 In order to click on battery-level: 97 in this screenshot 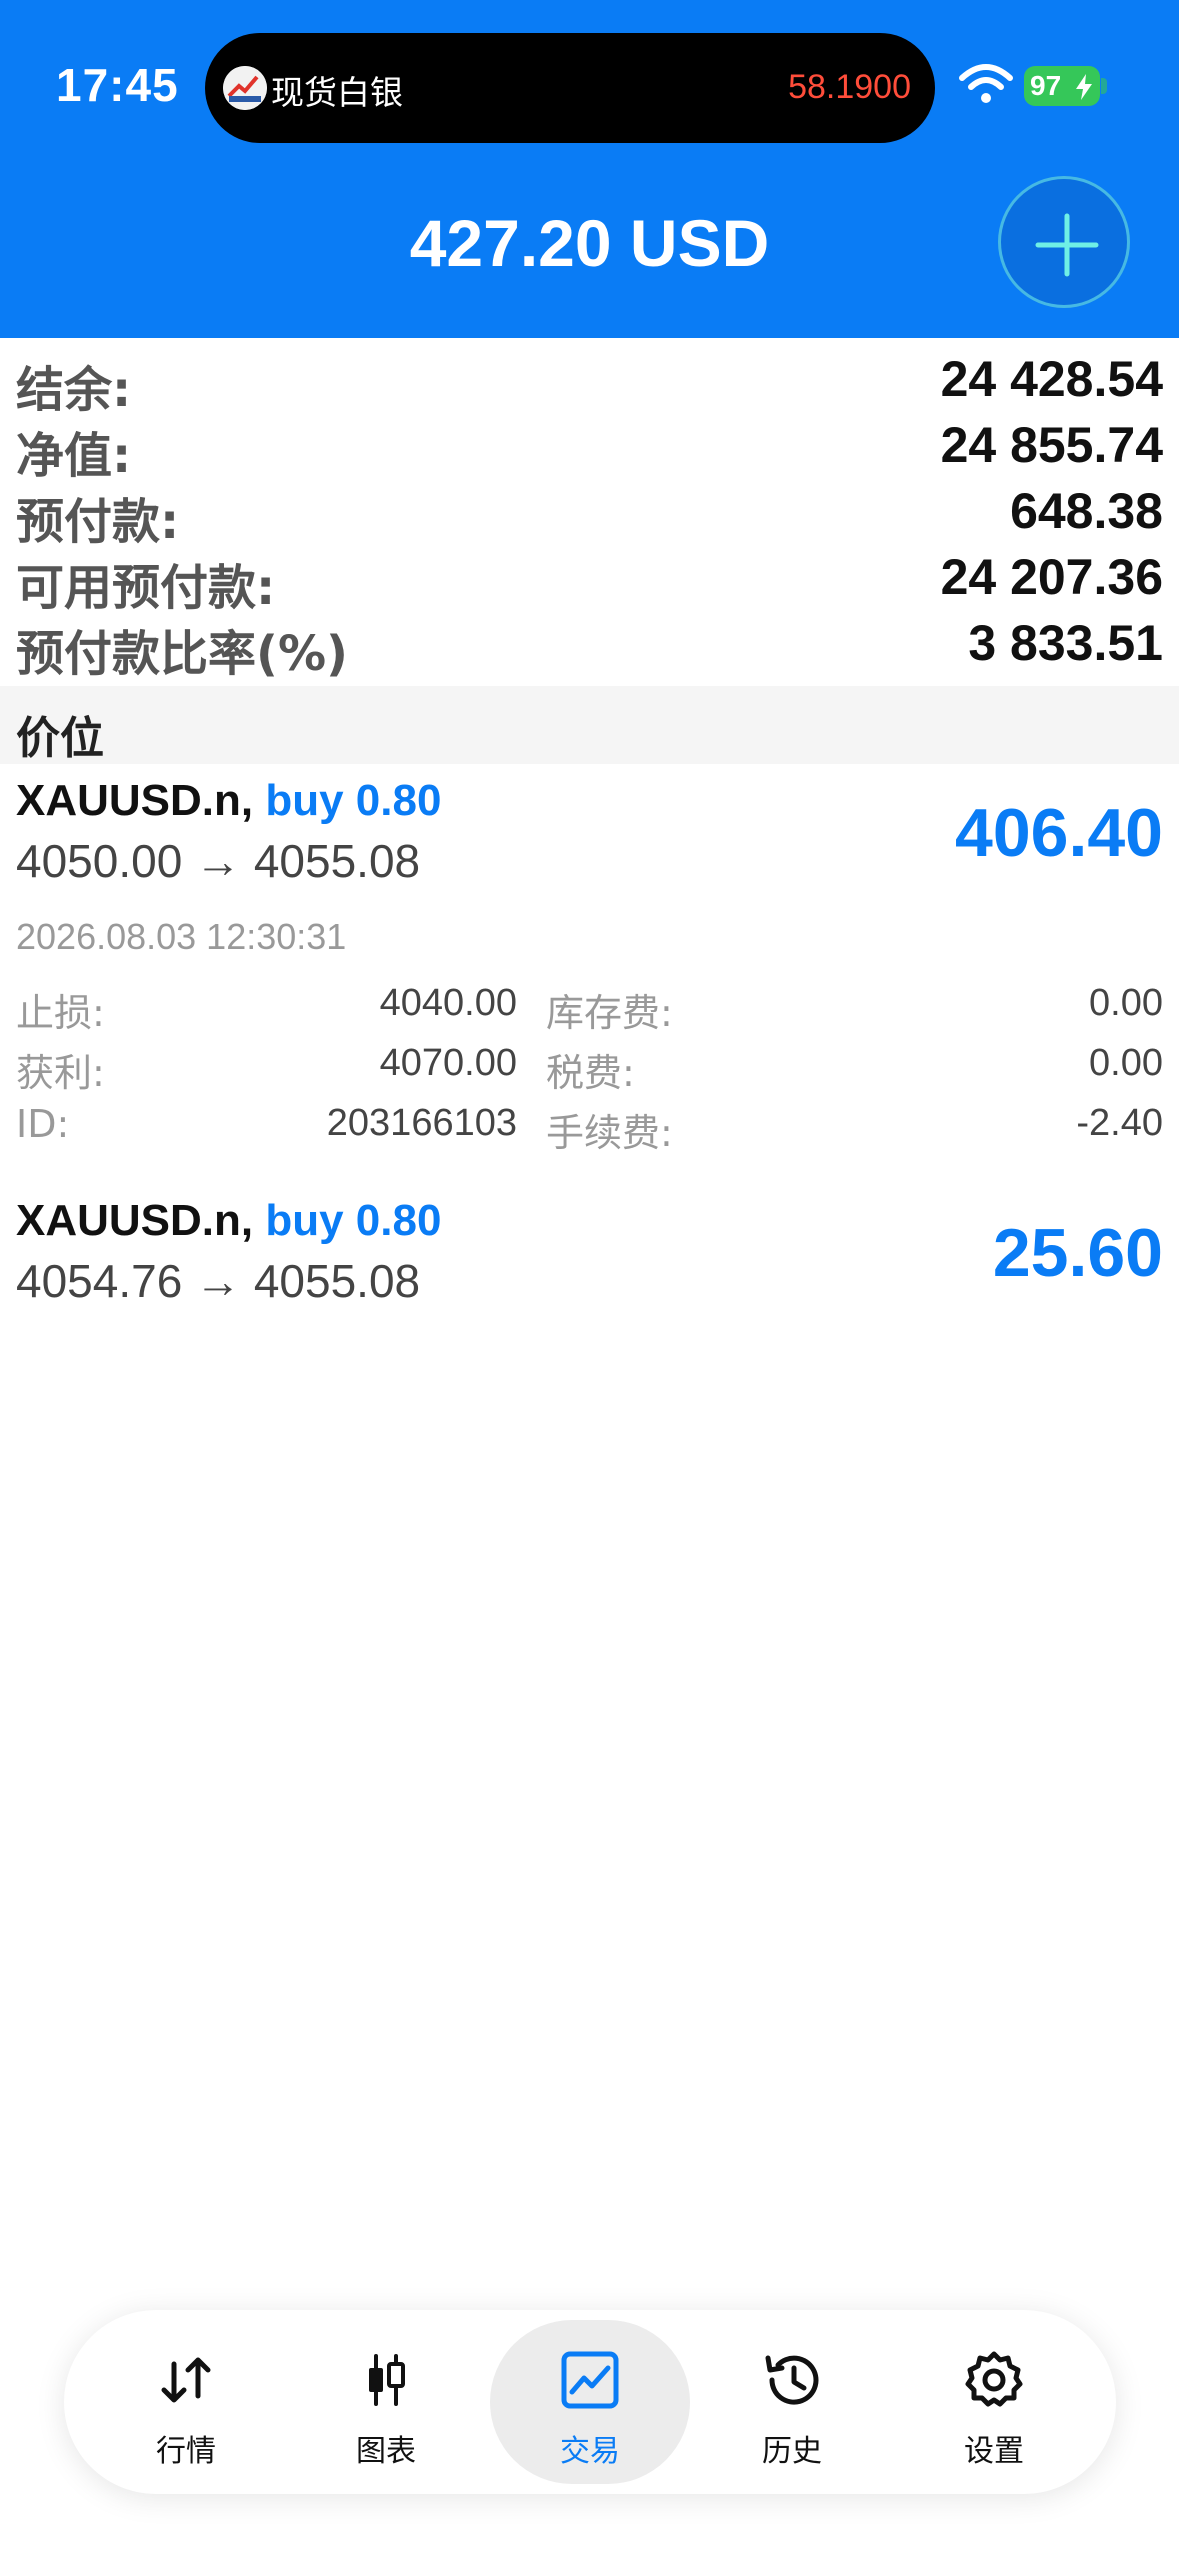, I will do `click(1046, 85)`.